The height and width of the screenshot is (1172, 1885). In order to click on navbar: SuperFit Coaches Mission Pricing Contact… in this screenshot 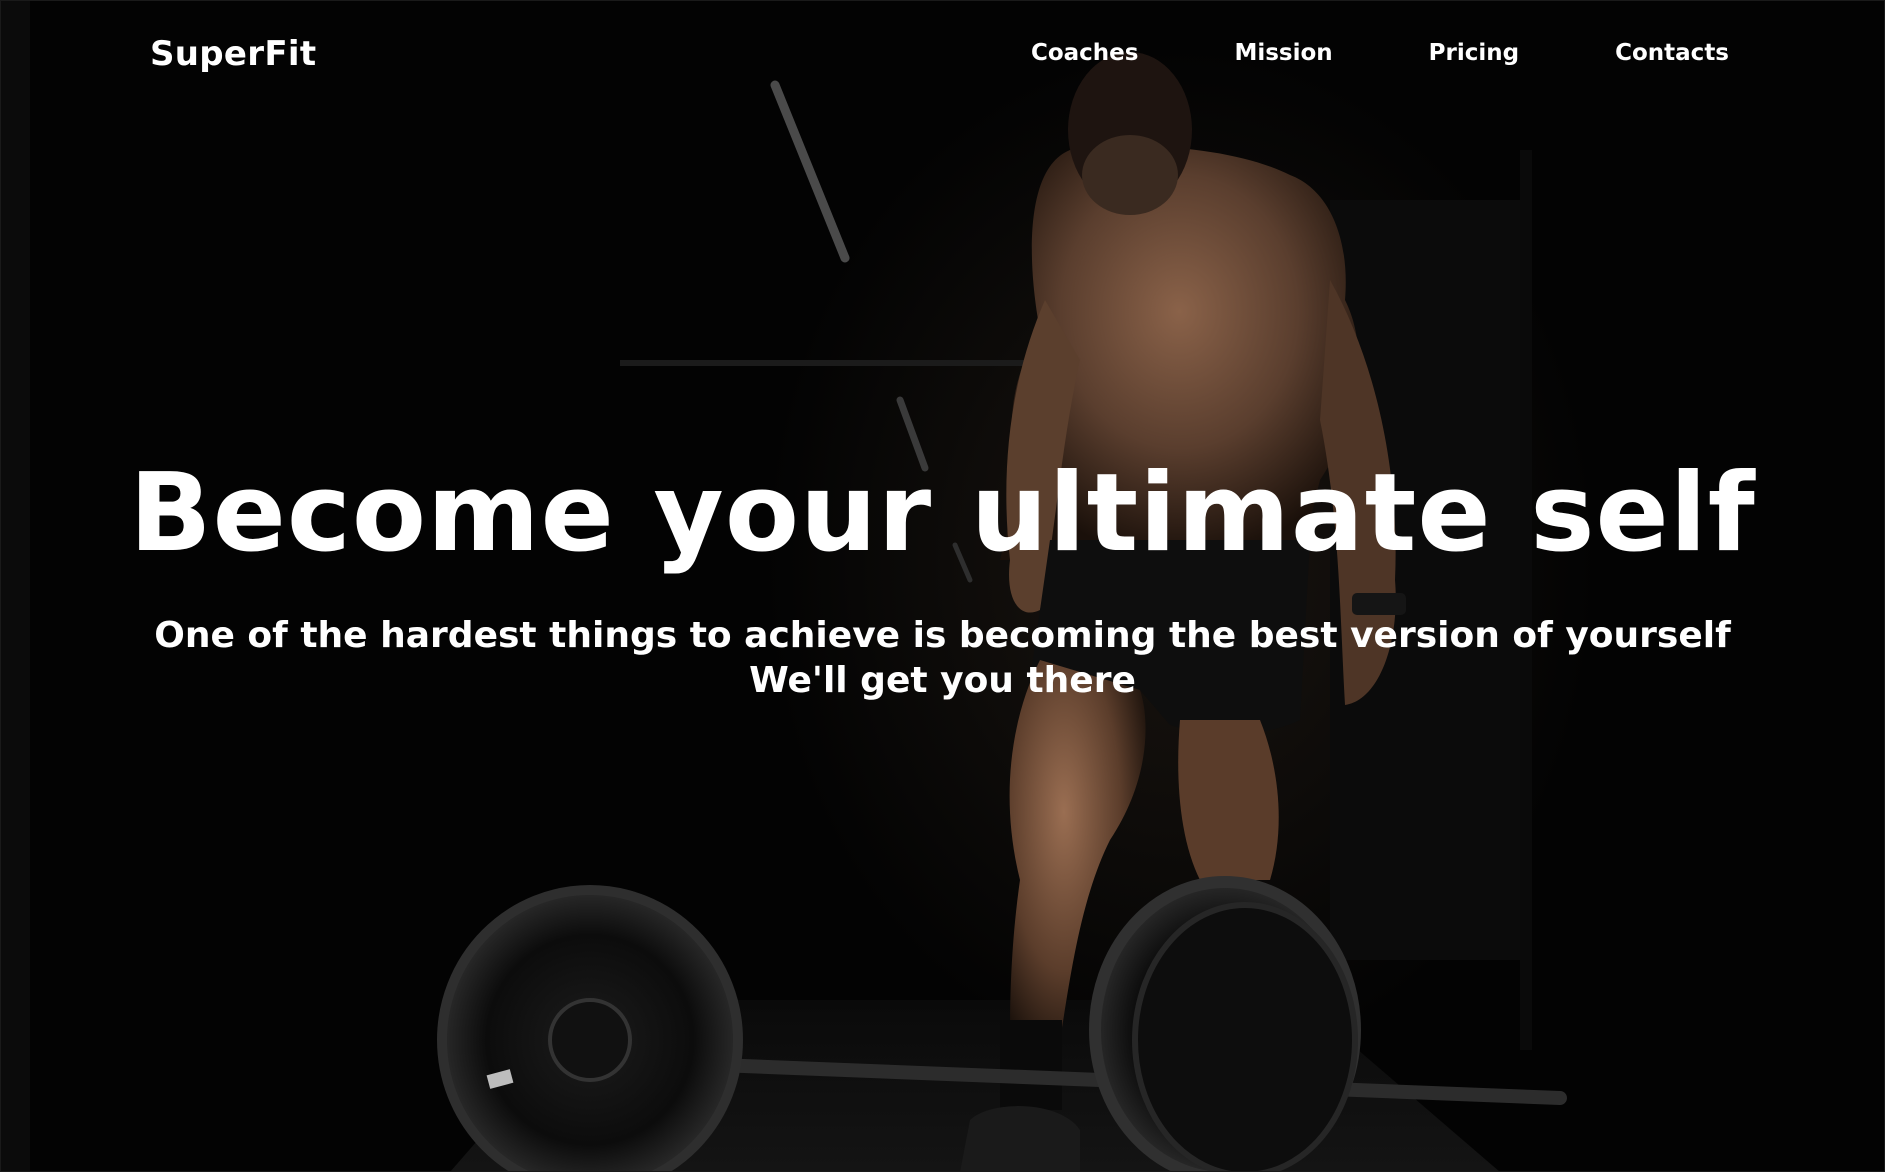, I will do `click(942, 55)`.